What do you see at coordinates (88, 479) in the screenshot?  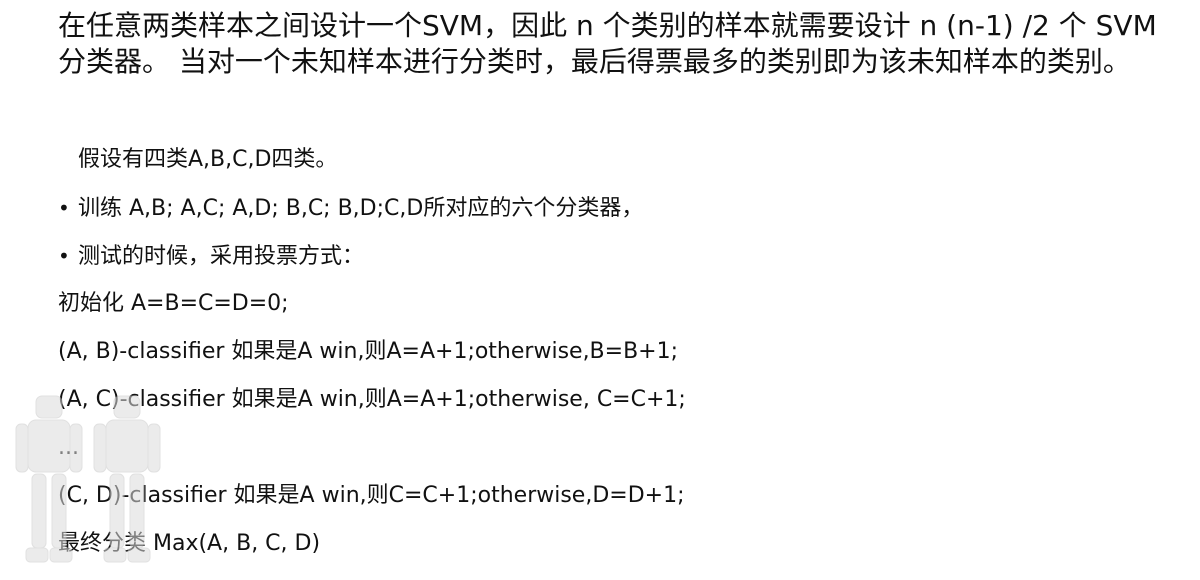 I see `robot-figures-icon` at bounding box center [88, 479].